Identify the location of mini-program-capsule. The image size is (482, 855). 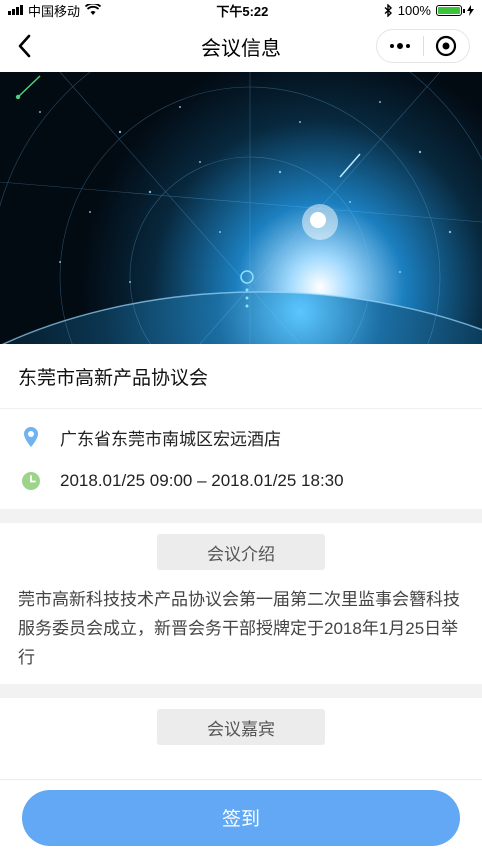
(423, 46).